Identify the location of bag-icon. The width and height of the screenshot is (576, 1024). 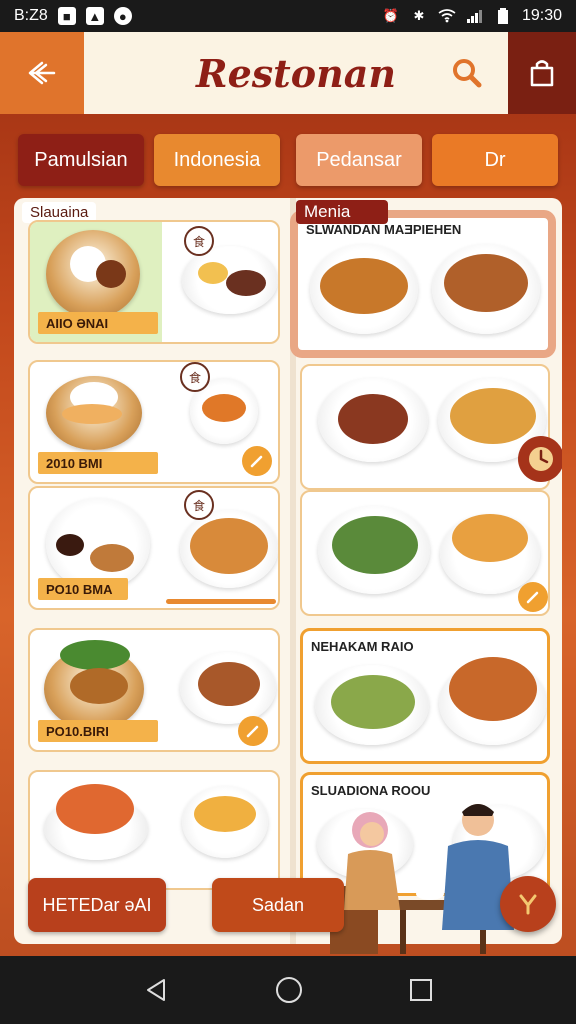
(542, 73).